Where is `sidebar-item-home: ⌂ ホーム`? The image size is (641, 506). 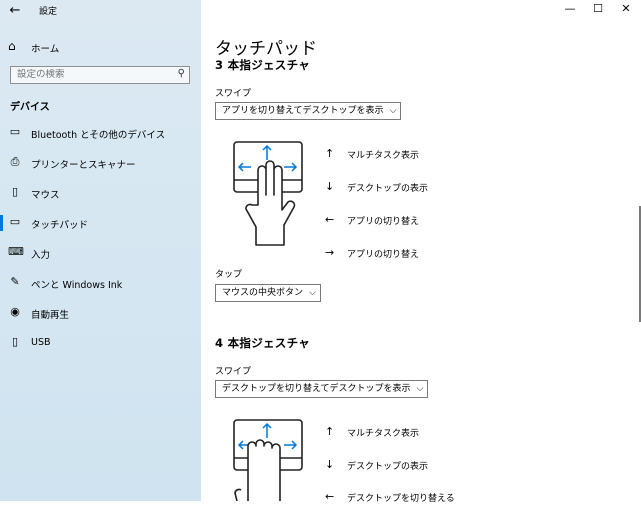
sidebar-item-home: ⌂ ホーム is located at coordinates (100, 47).